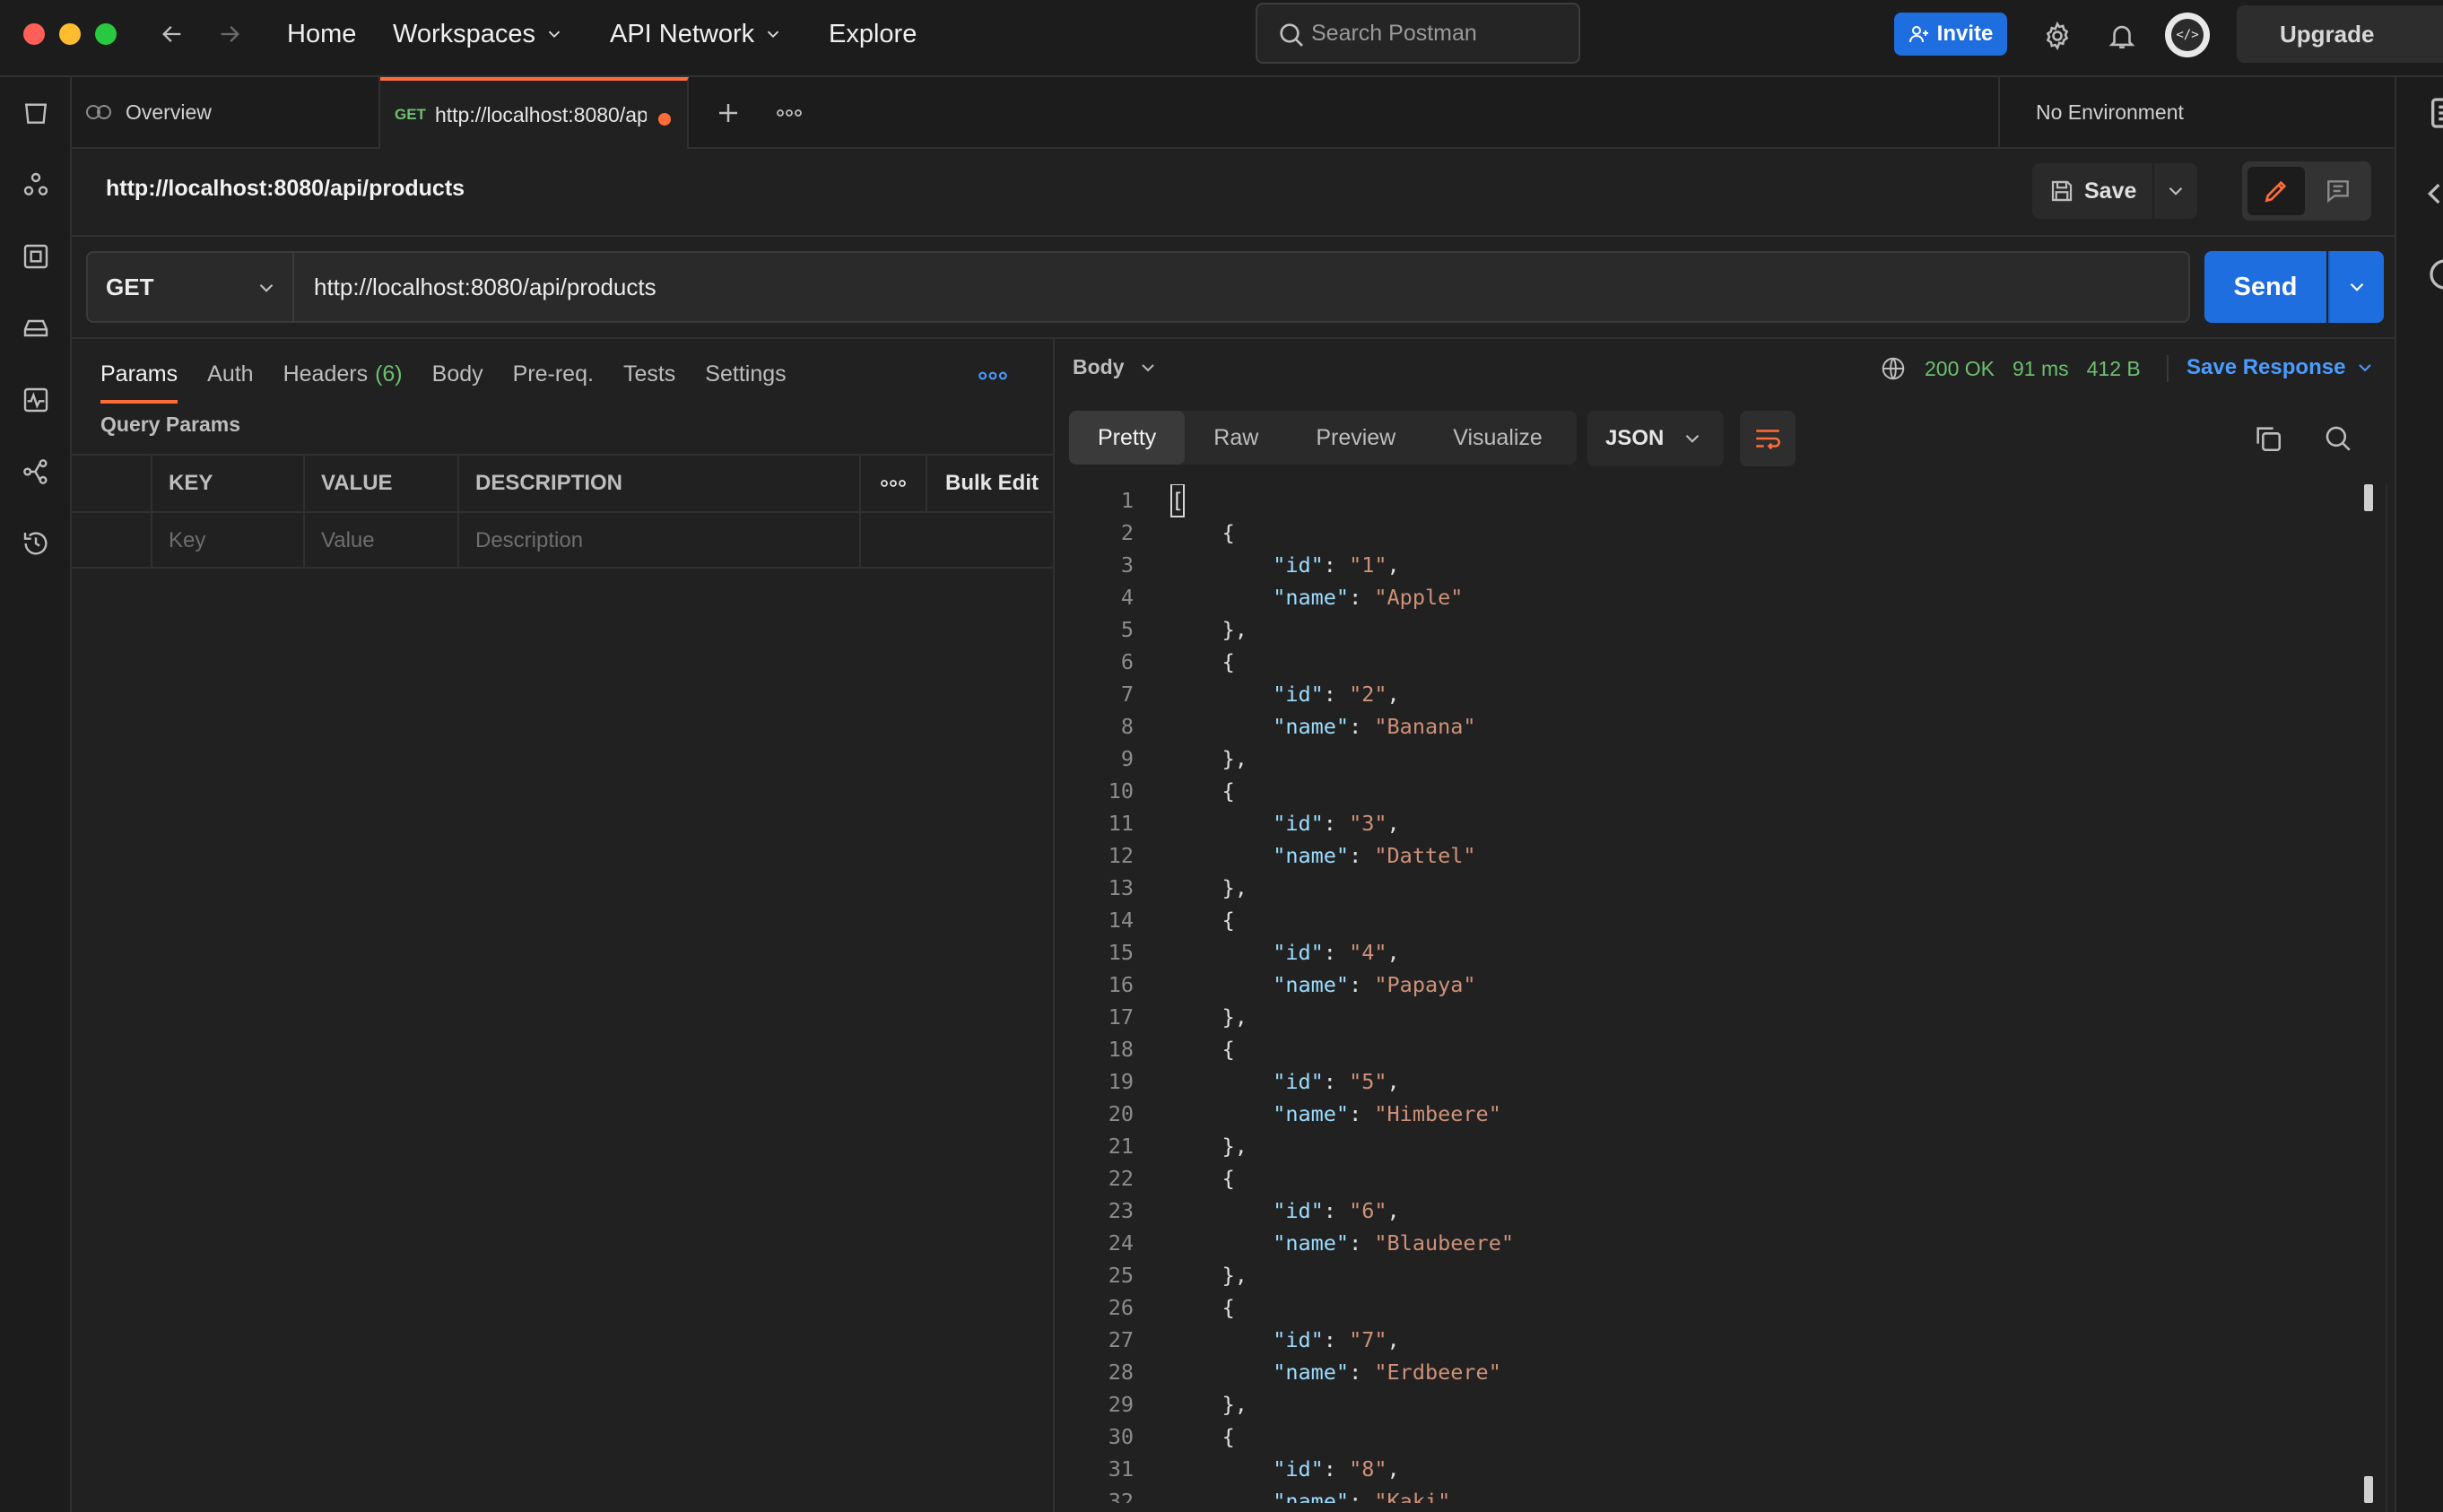  What do you see at coordinates (873, 34) in the screenshot?
I see `nav-explore: Explore` at bounding box center [873, 34].